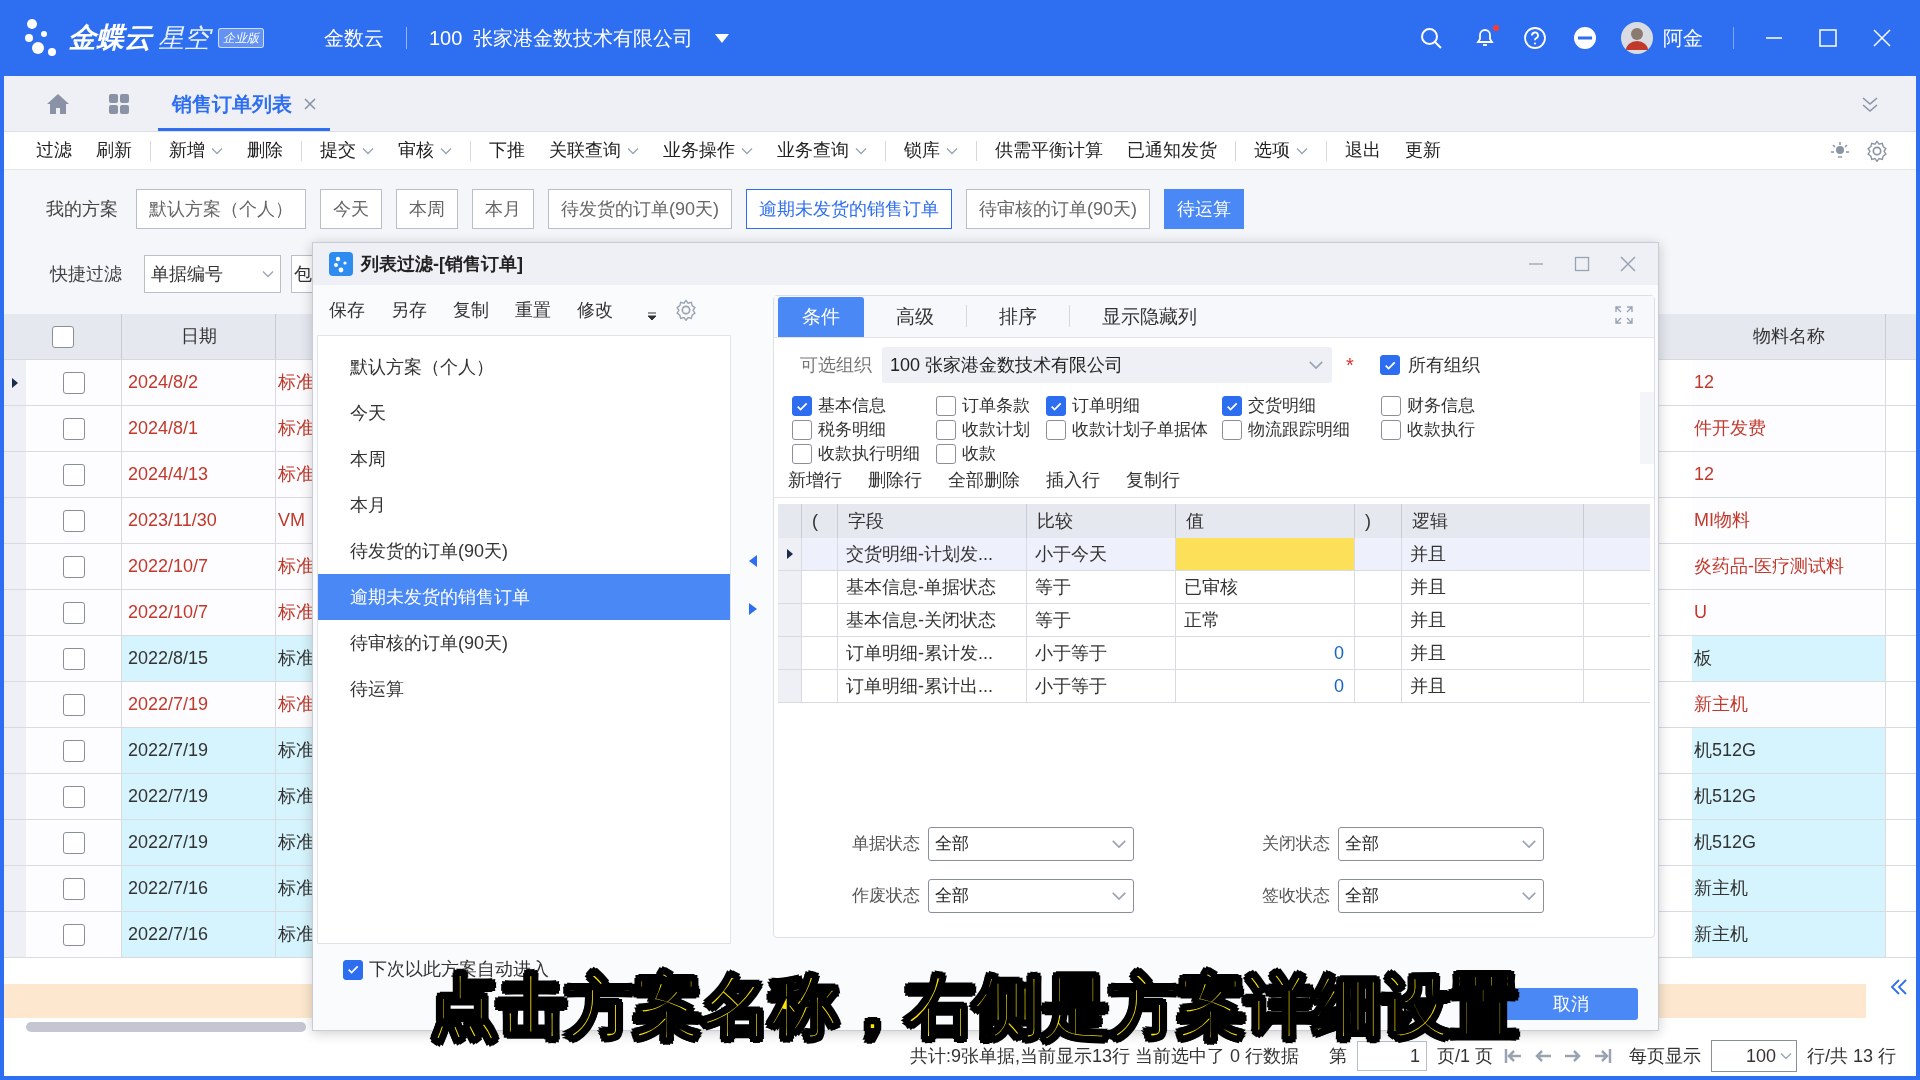 Image resolution: width=1920 pixels, height=1080 pixels. What do you see at coordinates (1431, 38) in the screenshot?
I see `search-icon` at bounding box center [1431, 38].